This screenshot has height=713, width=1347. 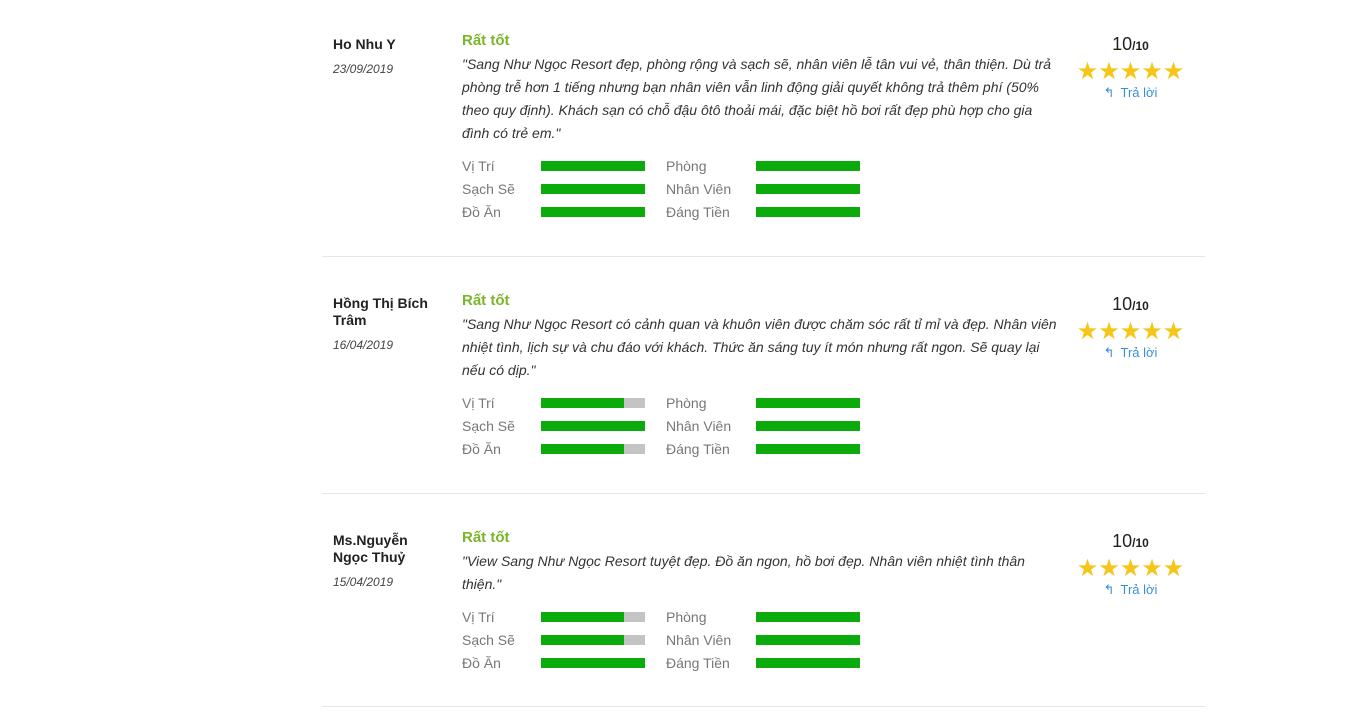 I want to click on review-date: 23/09/2019, so click(x=363, y=69).